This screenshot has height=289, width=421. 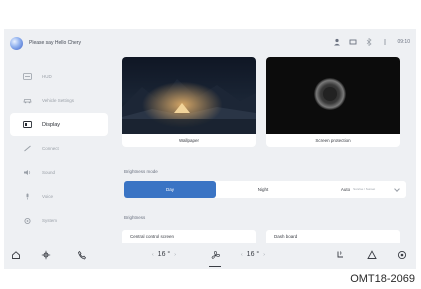 I want to click on increase-left-temp-icon: ›, so click(x=175, y=255).